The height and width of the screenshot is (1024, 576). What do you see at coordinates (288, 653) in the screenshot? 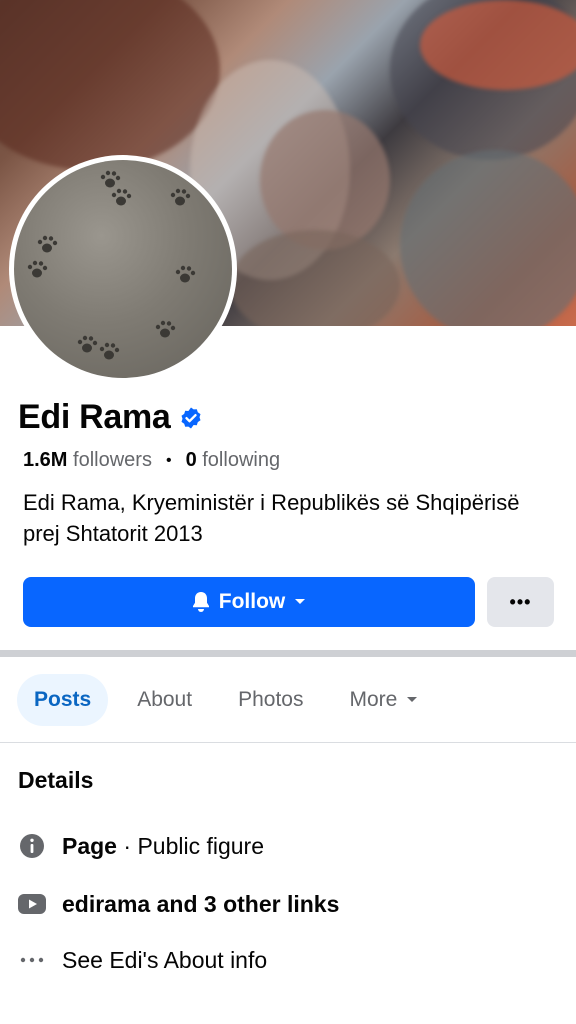
I see `section-divider` at bounding box center [288, 653].